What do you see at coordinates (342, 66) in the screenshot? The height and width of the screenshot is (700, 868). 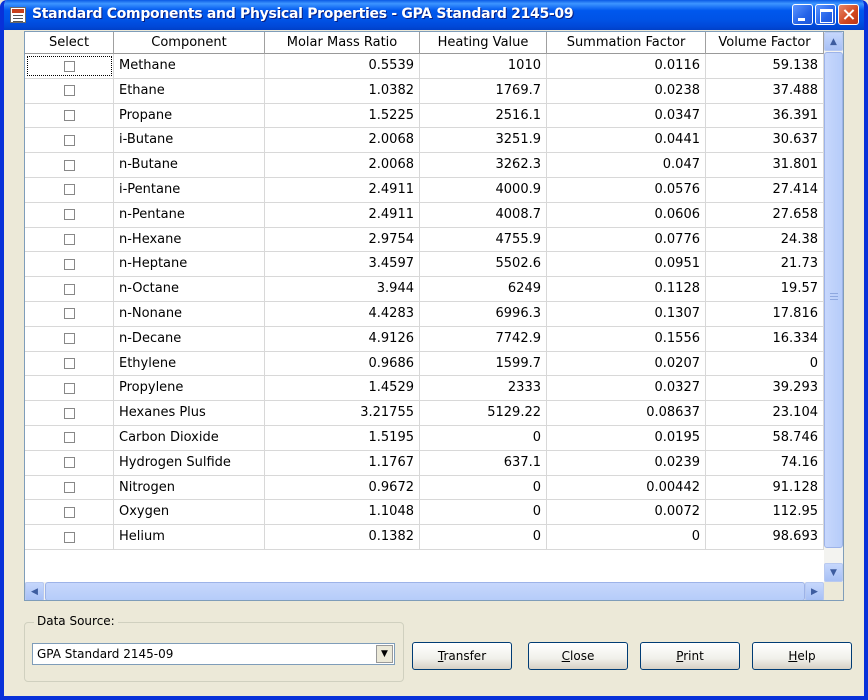 I see `molar-mass-ratio-cell: 0.5539` at bounding box center [342, 66].